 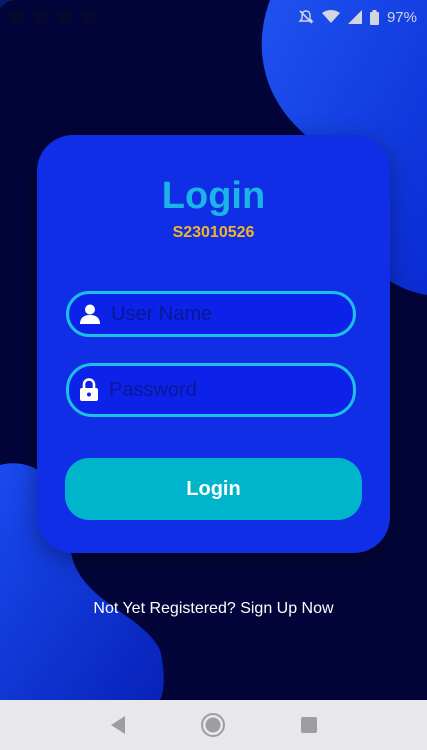 What do you see at coordinates (213, 17) in the screenshot?
I see `status-bar: 97%` at bounding box center [213, 17].